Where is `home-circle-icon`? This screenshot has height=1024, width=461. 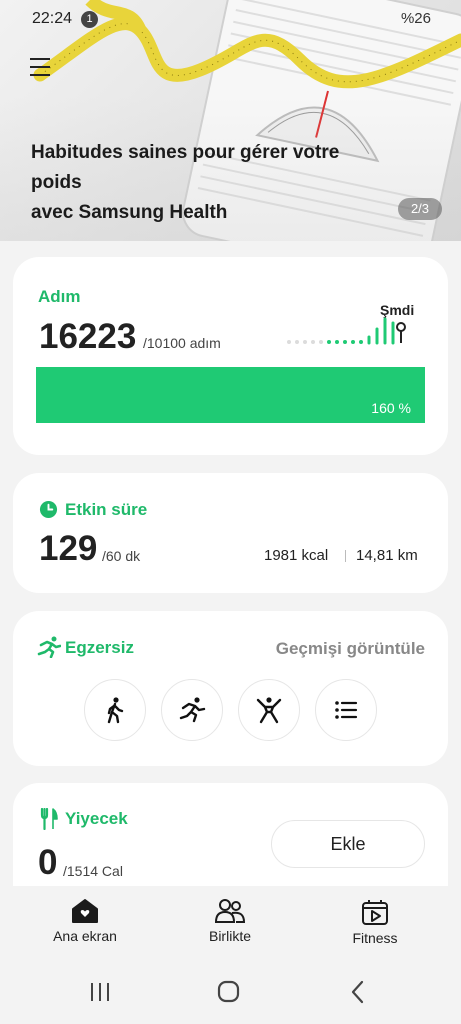
home-circle-icon is located at coordinates (228, 991).